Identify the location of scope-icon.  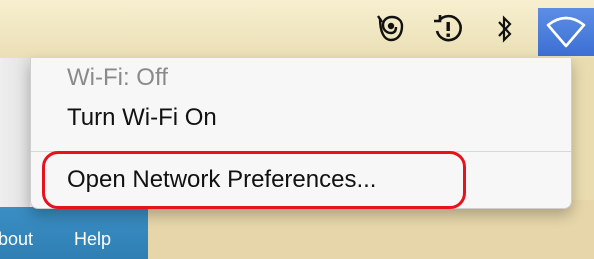
(391, 29).